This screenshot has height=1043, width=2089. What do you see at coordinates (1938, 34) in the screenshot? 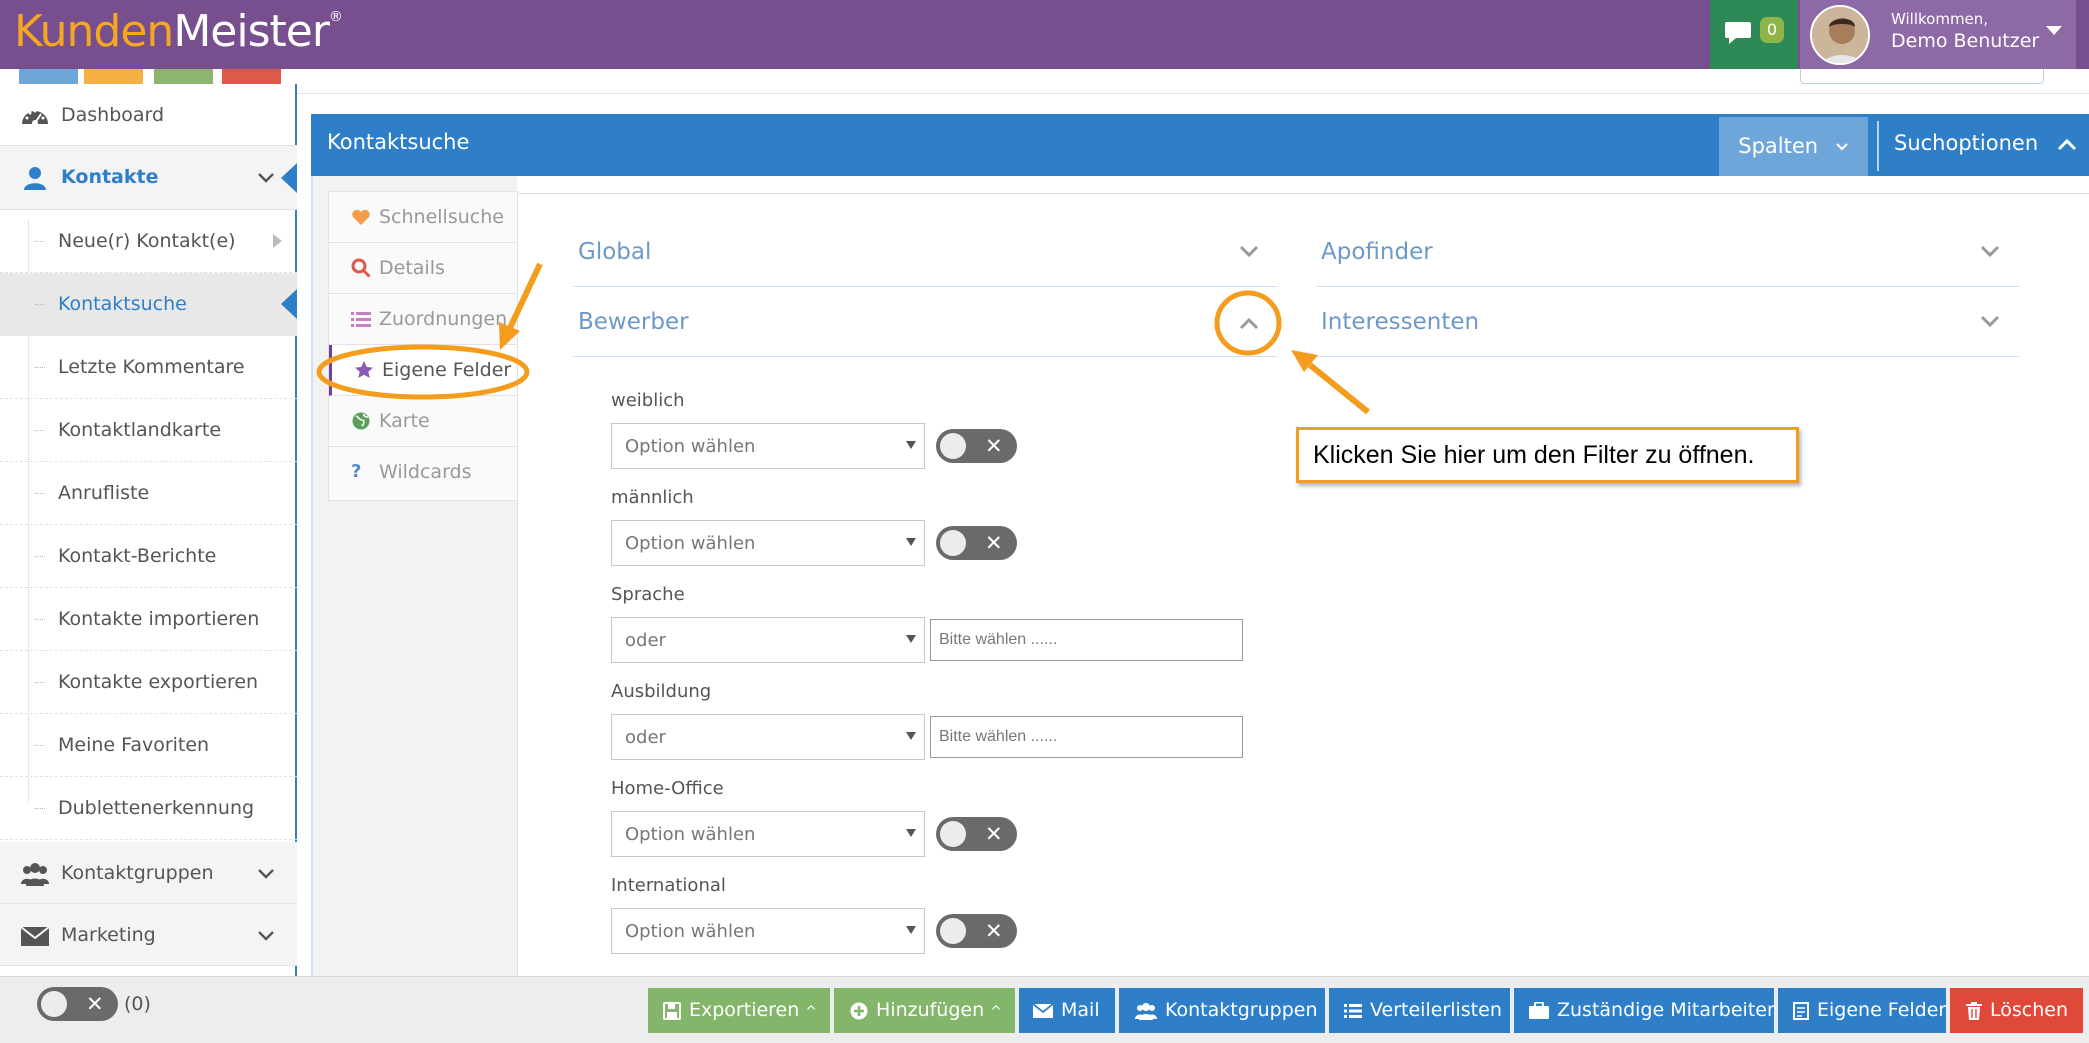
I see `user-menu: Willkommen, Demo Benutzer` at bounding box center [1938, 34].